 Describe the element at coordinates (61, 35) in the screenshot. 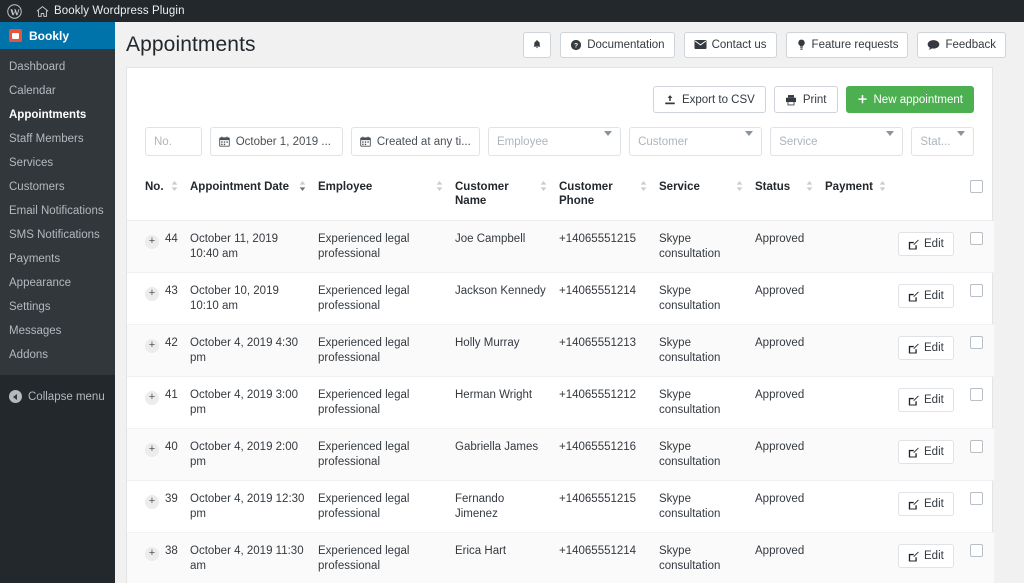

I see `sidebar-item-bookly: Bookly` at that location.